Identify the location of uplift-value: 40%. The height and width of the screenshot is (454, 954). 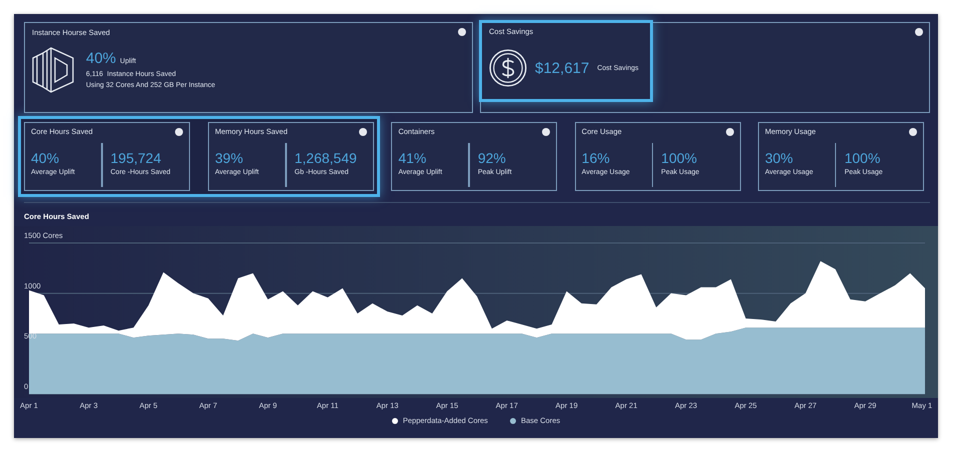
(101, 59).